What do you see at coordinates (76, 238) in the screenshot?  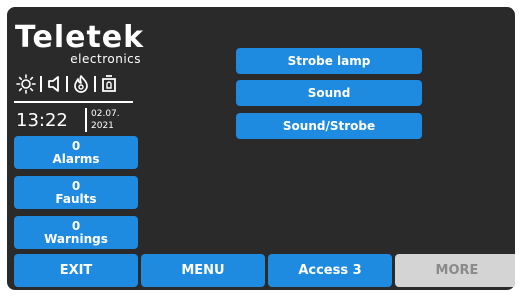 I see `warnings-label: Warnings` at bounding box center [76, 238].